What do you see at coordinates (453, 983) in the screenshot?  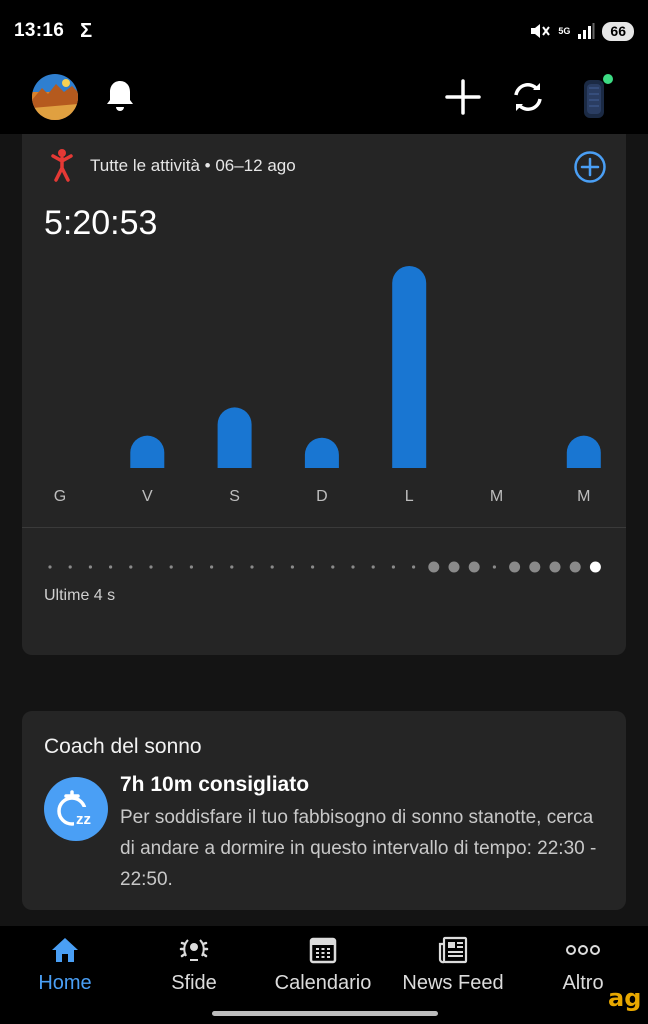 I see `nav-label: News Feed` at bounding box center [453, 983].